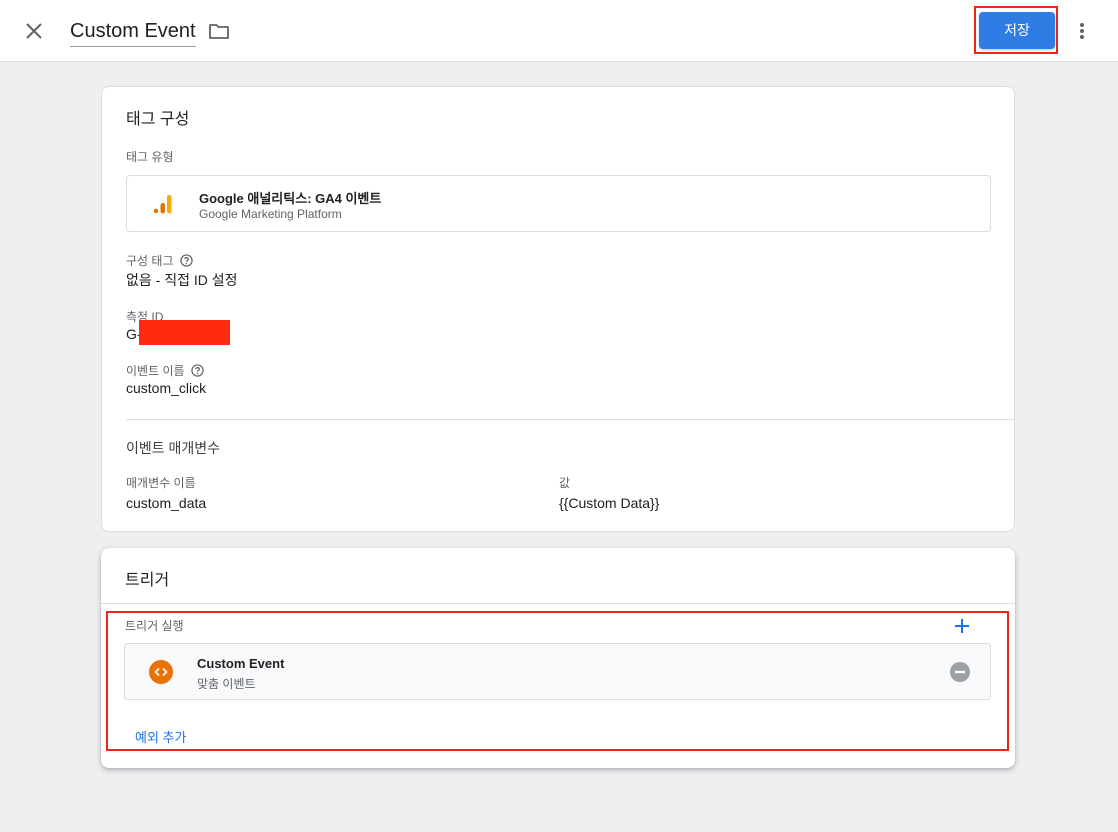  Describe the element at coordinates (559, 31) in the screenshot. I see `top-bar: Custom Event 저장` at that location.